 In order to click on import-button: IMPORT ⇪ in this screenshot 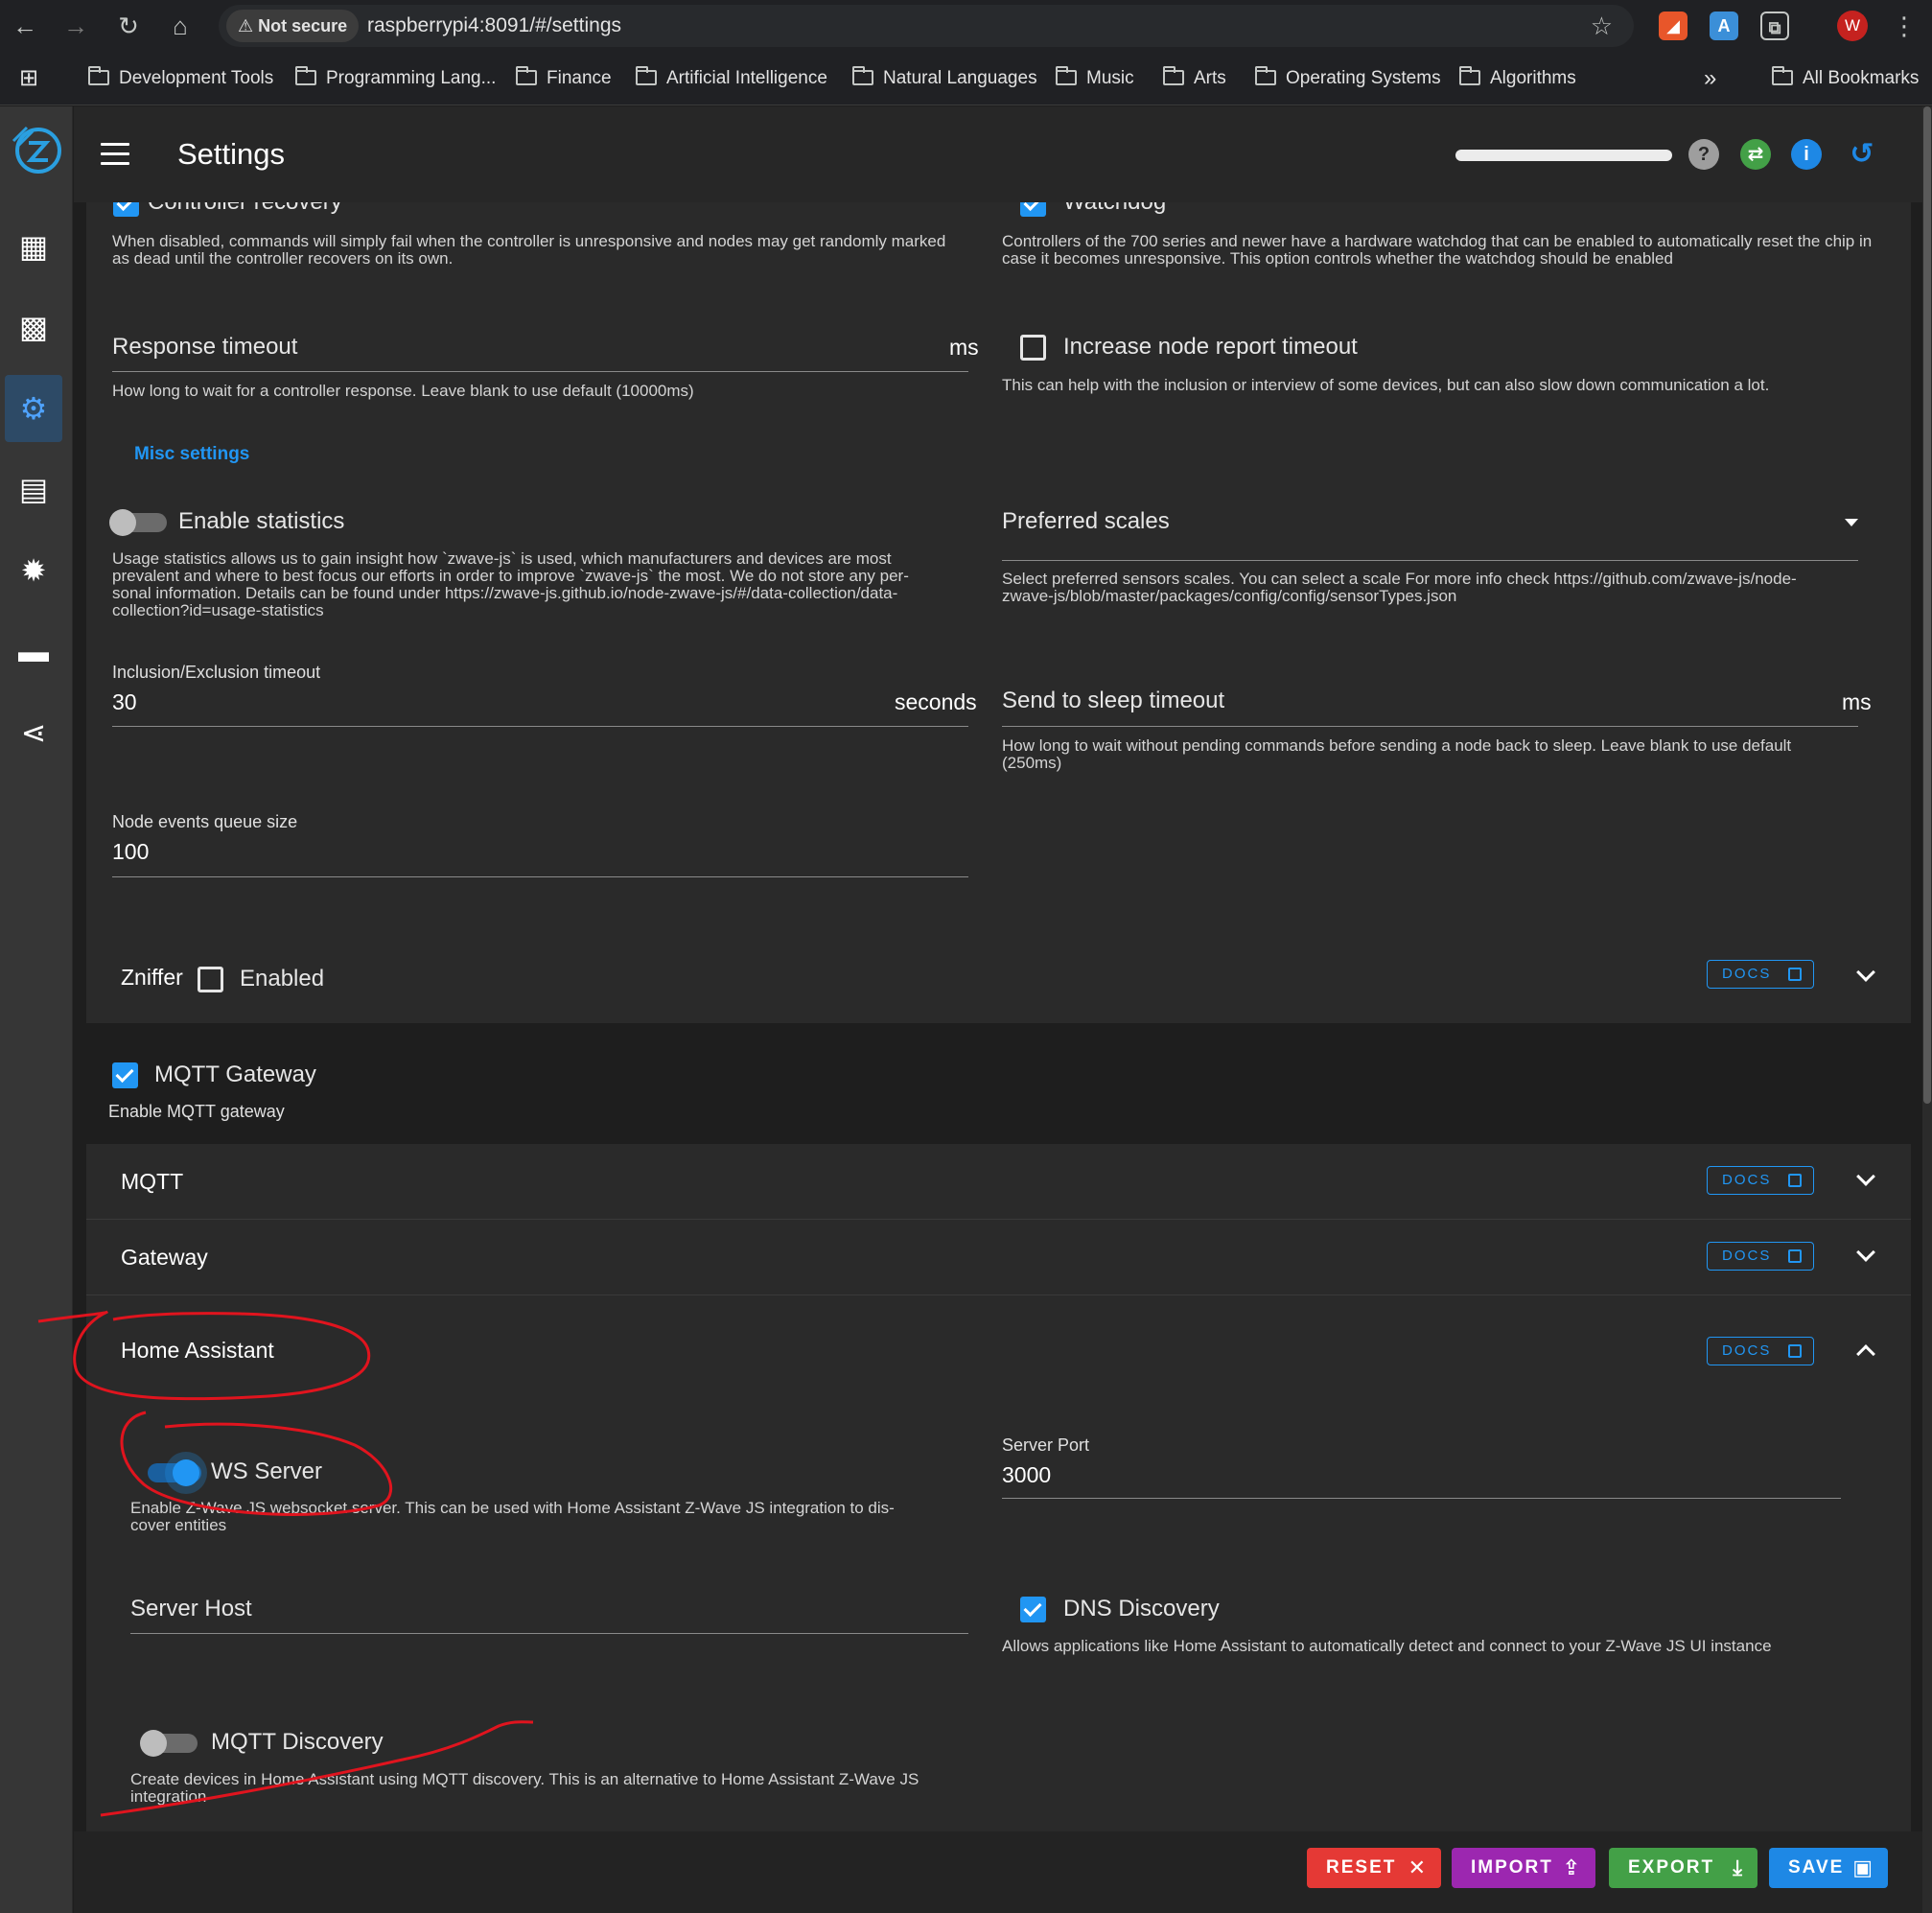, I will do `click(1523, 1868)`.